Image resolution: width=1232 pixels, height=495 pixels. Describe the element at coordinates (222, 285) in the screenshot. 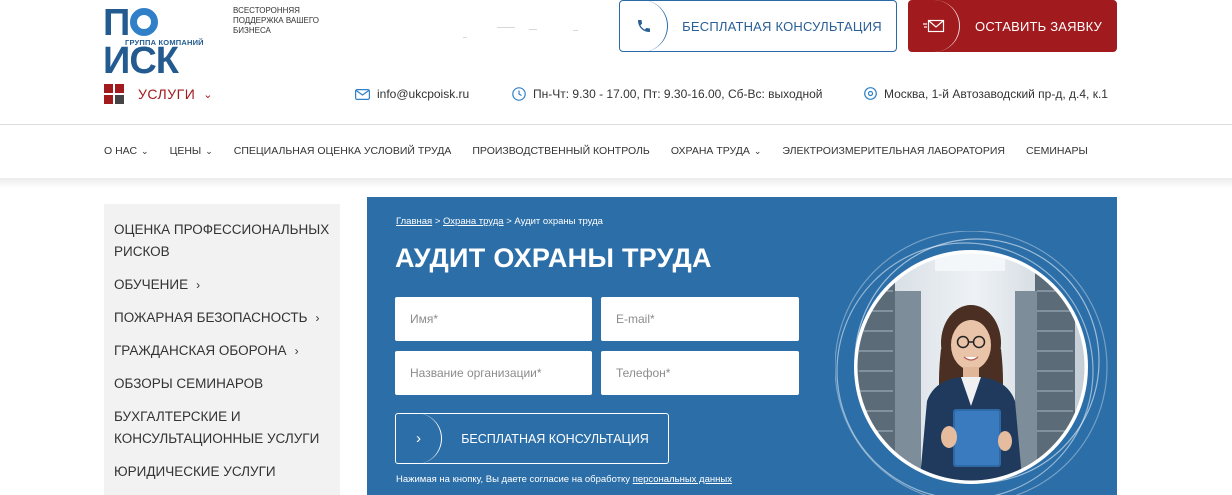

I see `sidebar-item-training: ОБУЧЕНИЕ ›` at that location.